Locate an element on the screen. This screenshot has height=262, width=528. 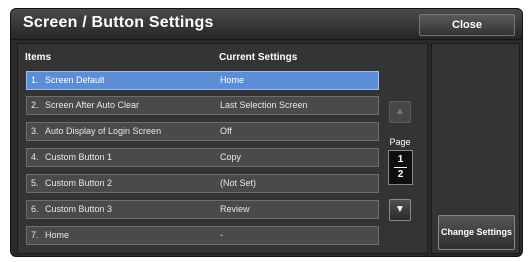
table-row: 7. Home - is located at coordinates (202, 235).